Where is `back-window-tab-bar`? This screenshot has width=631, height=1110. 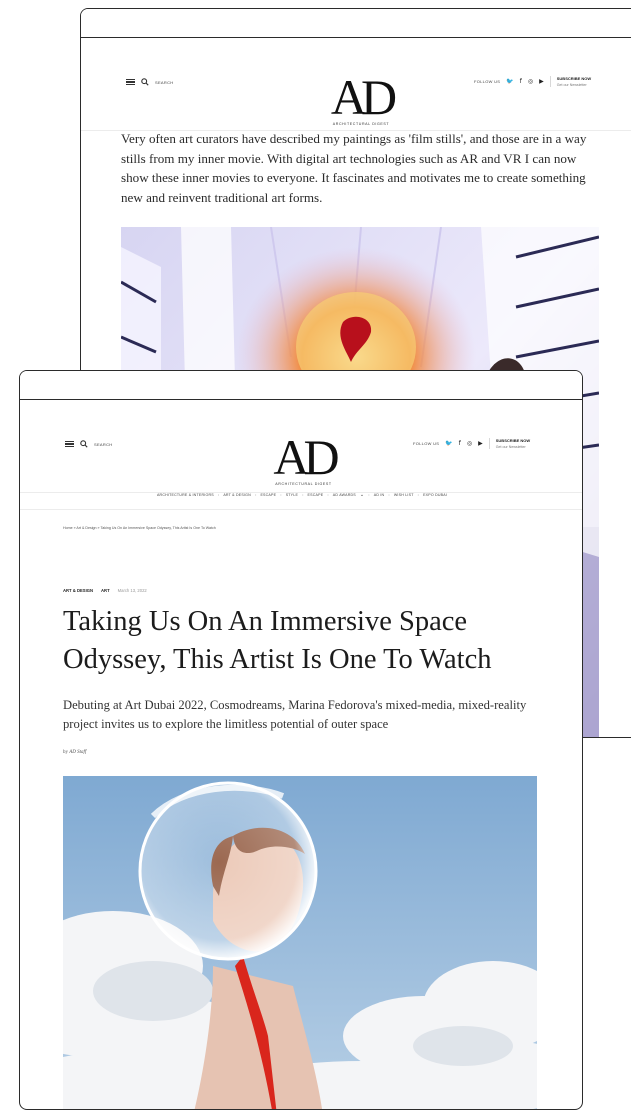 back-window-tab-bar is located at coordinates (356, 23).